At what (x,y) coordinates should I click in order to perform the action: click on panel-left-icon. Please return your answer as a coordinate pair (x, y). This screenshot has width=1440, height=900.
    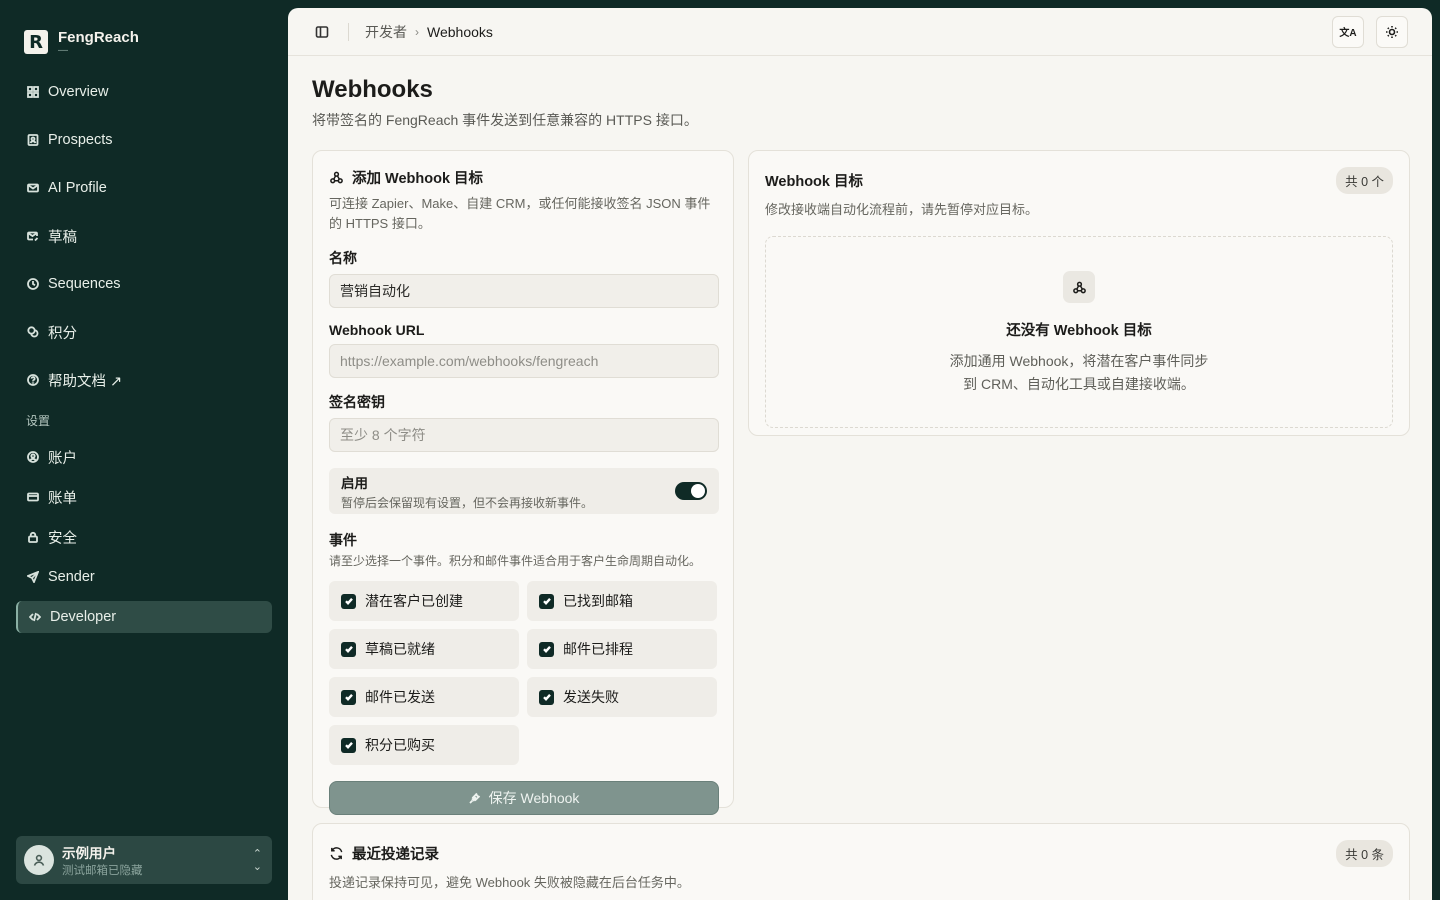
    Looking at the image, I should click on (322, 31).